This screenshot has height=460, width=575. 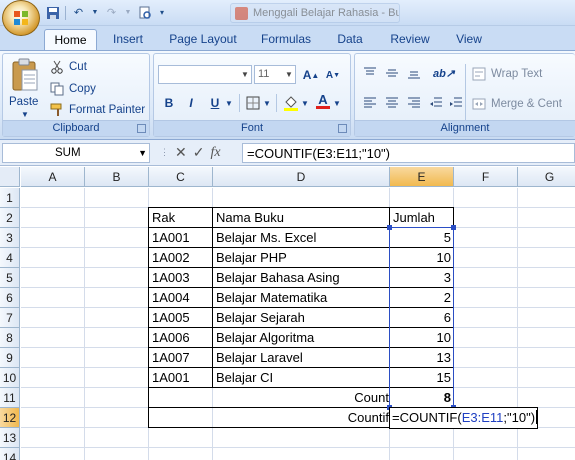 I want to click on save-icon, so click(x=52, y=12).